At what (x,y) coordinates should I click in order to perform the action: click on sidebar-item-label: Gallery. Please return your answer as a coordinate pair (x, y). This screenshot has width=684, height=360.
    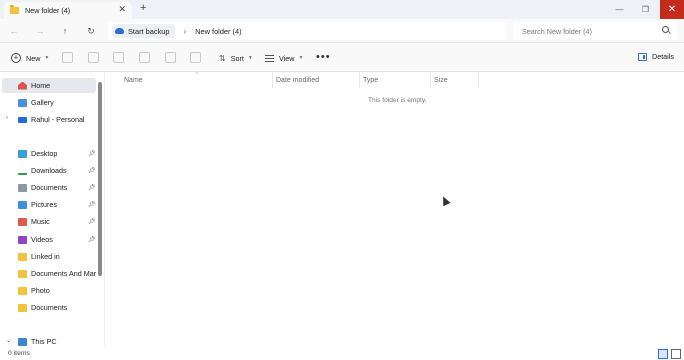
    Looking at the image, I should click on (42, 102).